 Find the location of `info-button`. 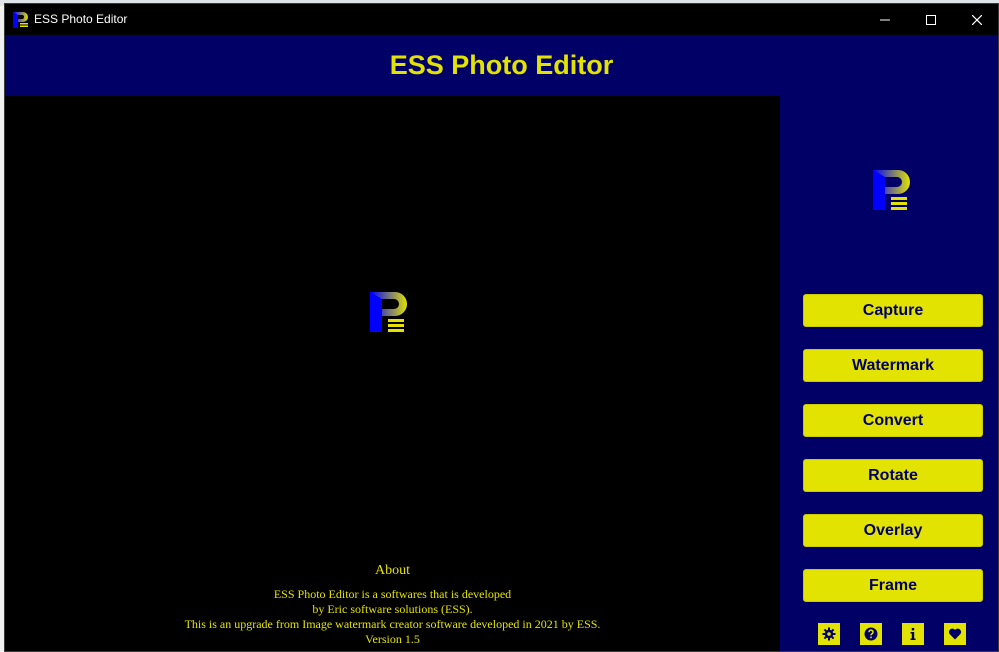

info-button is located at coordinates (913, 634).